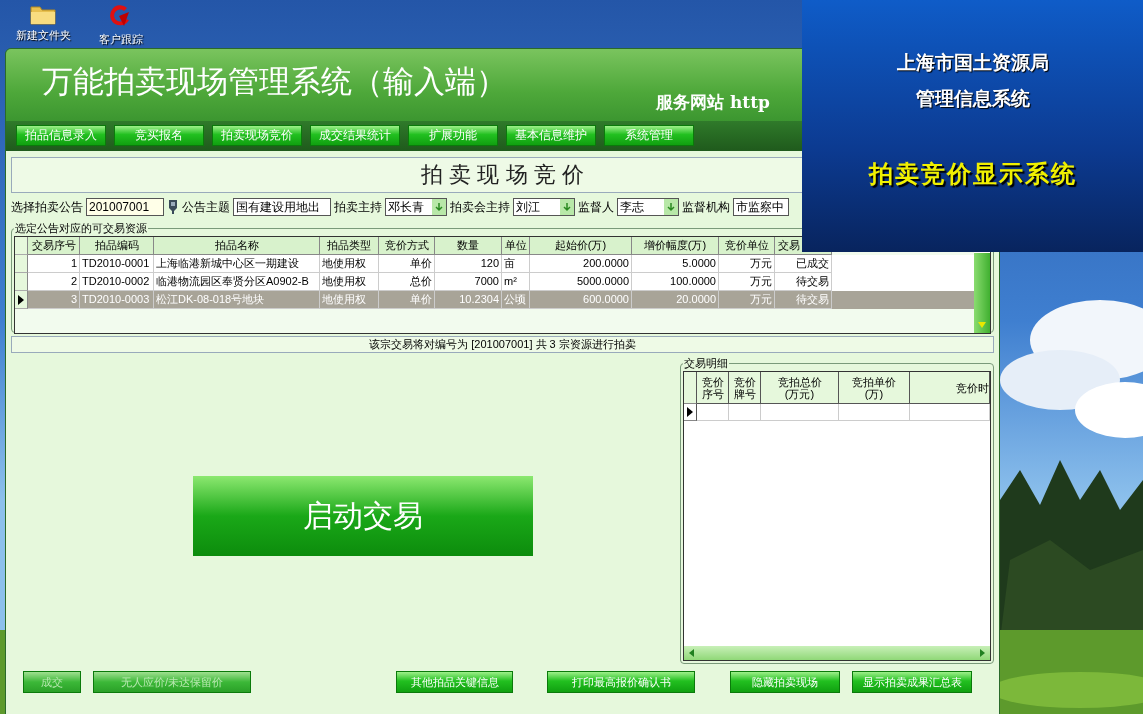 This screenshot has width=1143, height=714. I want to click on desktop-icon-label: 新建文件夹, so click(43, 35).